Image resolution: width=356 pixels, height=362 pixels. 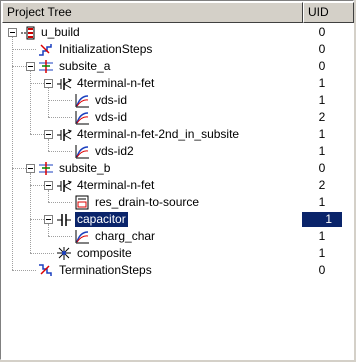 What do you see at coordinates (177, 219) in the screenshot?
I see `tree-row: capacitor 1` at bounding box center [177, 219].